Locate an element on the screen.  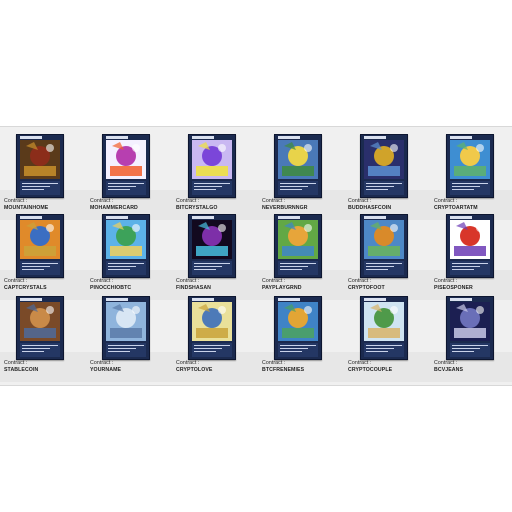
contract-name: CRYPTOCOUPLE is located at coordinates (370, 370).